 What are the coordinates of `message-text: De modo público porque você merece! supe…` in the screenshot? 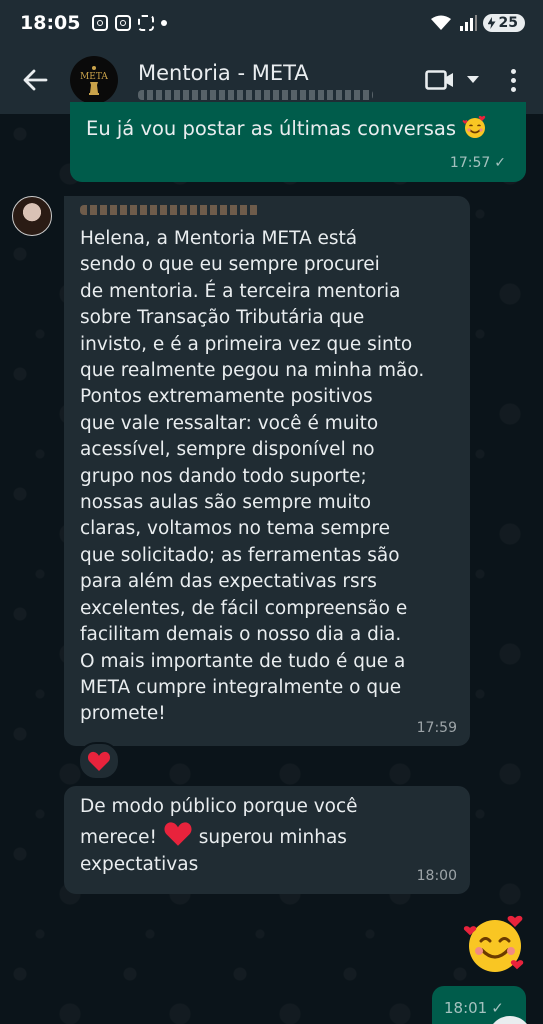 It's located at (270, 836).